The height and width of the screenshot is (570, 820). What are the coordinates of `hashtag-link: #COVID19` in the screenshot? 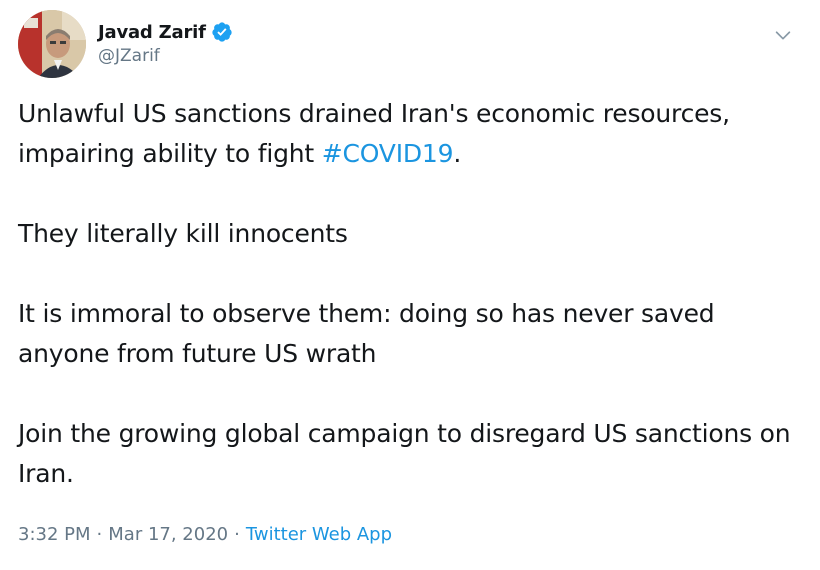 It's located at (388, 153).